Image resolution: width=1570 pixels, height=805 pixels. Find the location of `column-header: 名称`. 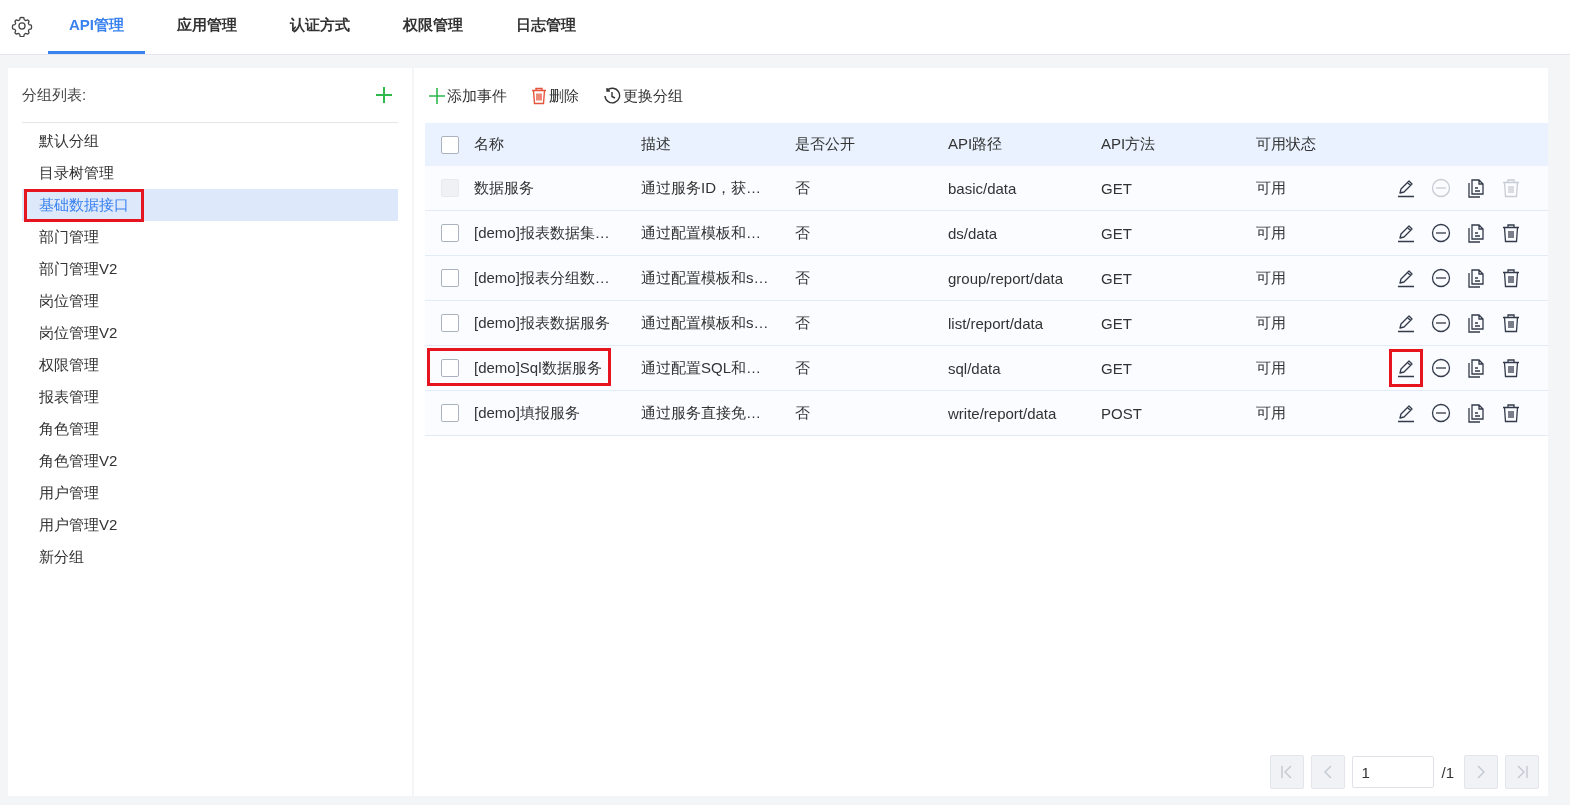

column-header: 名称 is located at coordinates (489, 143).